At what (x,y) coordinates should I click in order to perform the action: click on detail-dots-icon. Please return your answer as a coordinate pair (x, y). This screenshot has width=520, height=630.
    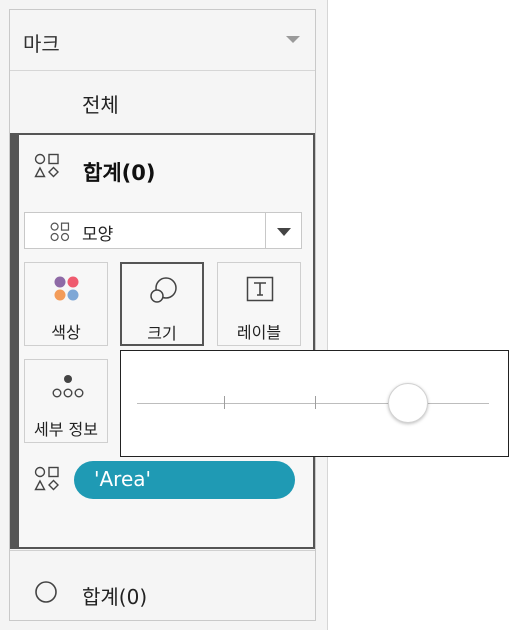
    Looking at the image, I should click on (68, 386).